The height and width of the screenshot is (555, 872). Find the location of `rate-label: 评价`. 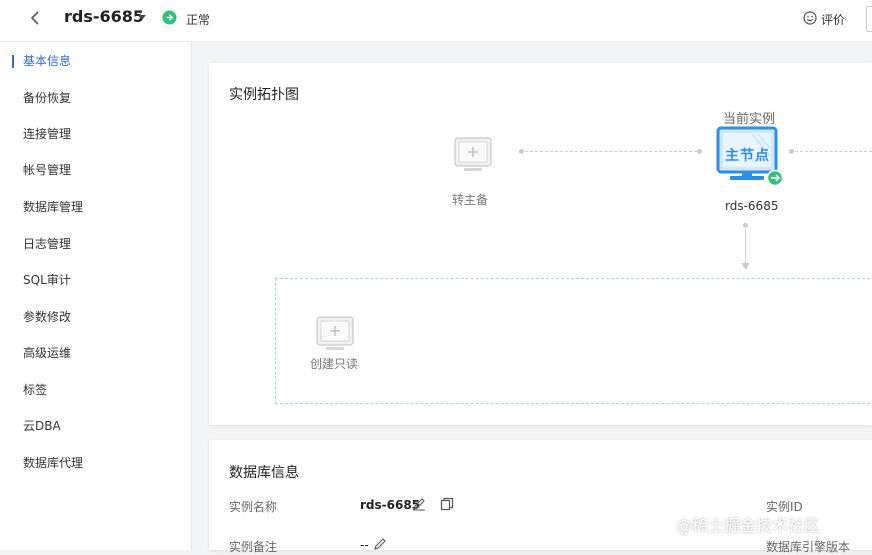

rate-label: 评价 is located at coordinates (833, 20).